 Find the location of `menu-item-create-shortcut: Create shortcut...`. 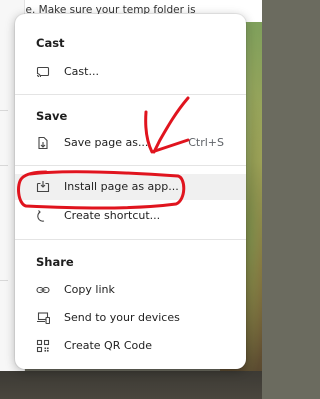

menu-item-create-shortcut: Create shortcut... is located at coordinates (130, 216).